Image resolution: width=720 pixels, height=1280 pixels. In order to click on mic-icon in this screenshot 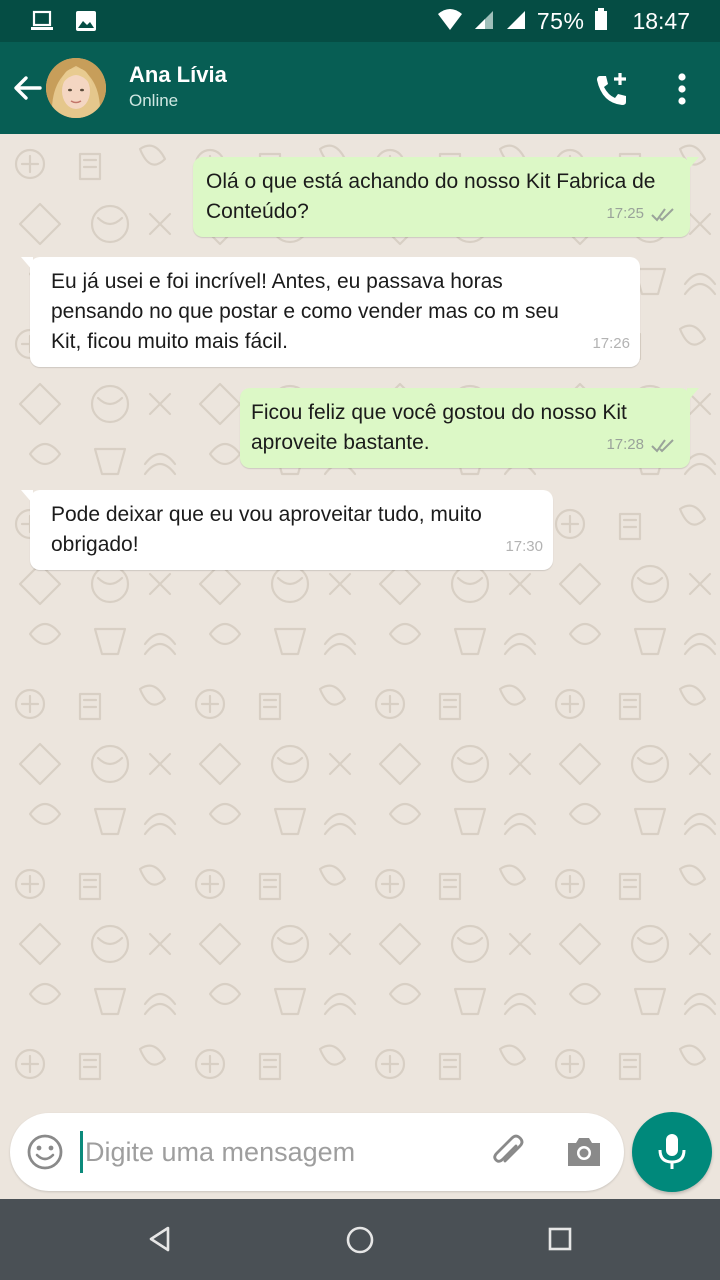, I will do `click(672, 1151)`.